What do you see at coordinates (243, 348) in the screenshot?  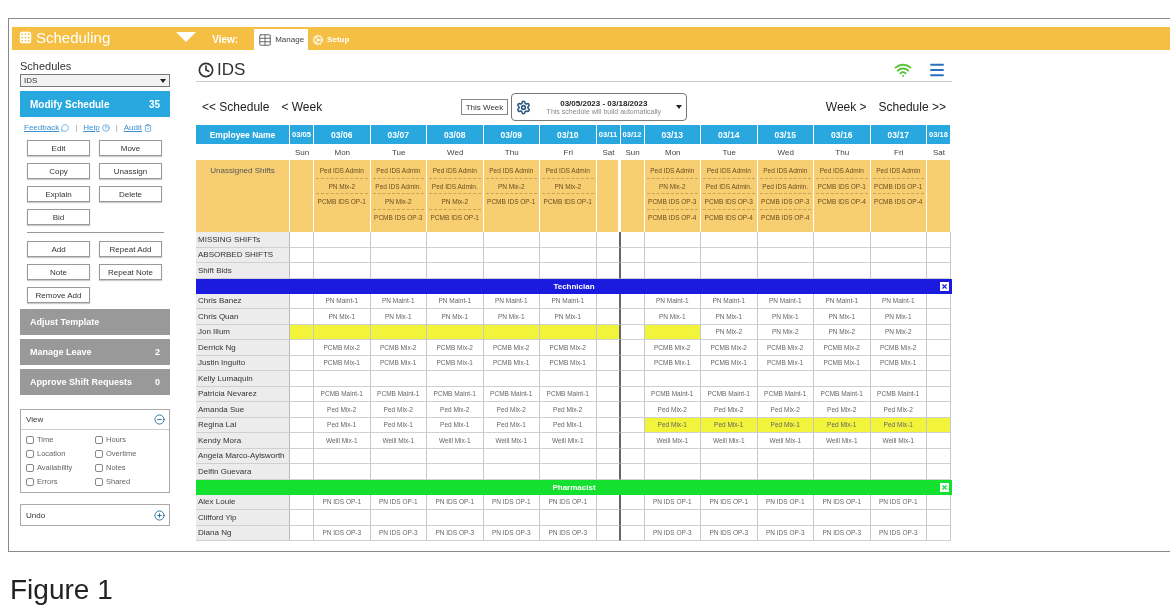 I see `employee-name: Derrick Ng` at bounding box center [243, 348].